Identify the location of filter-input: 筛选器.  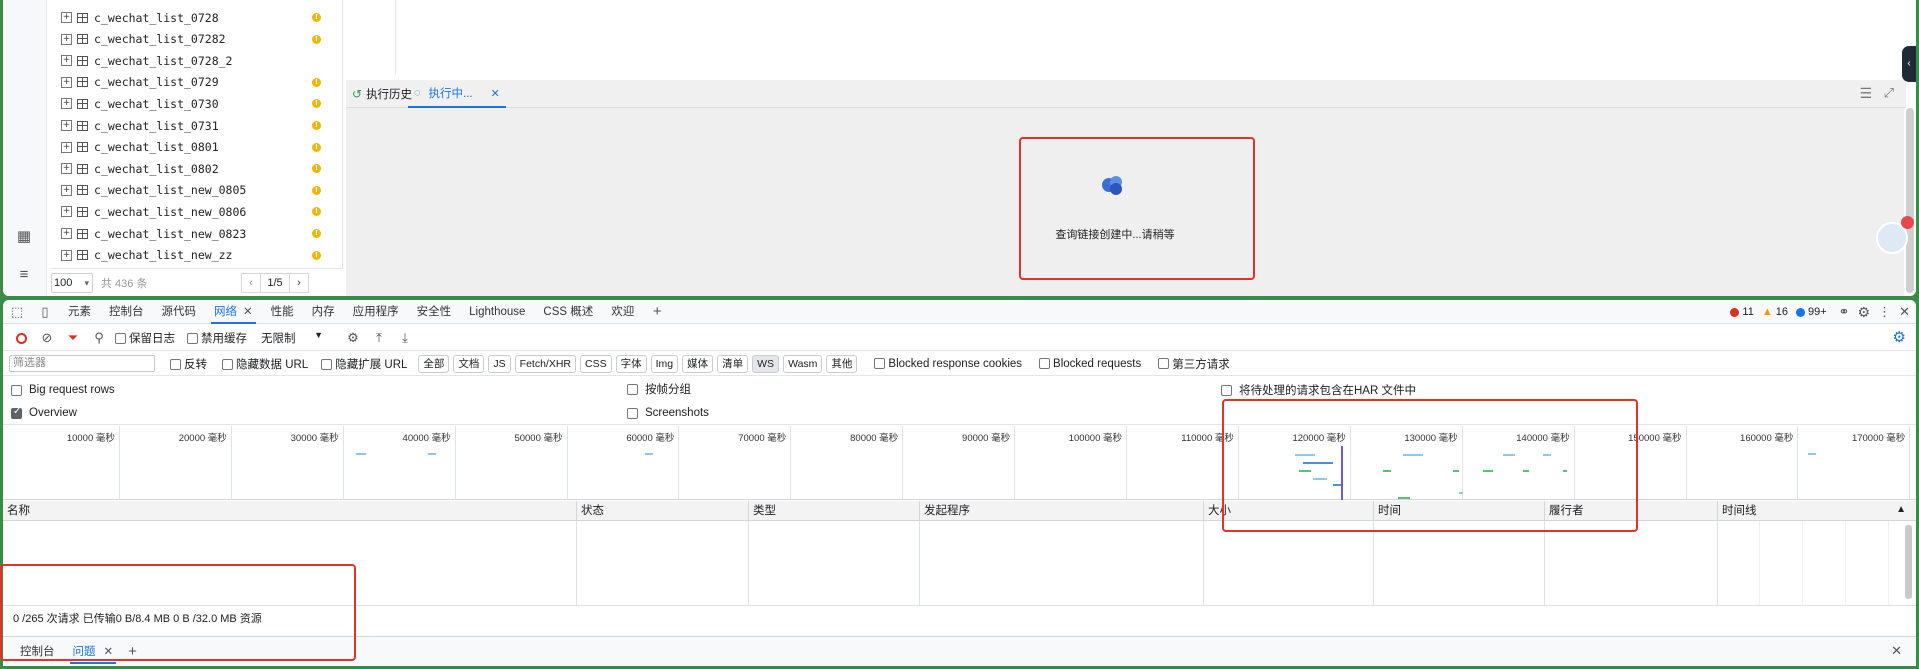
(82, 363).